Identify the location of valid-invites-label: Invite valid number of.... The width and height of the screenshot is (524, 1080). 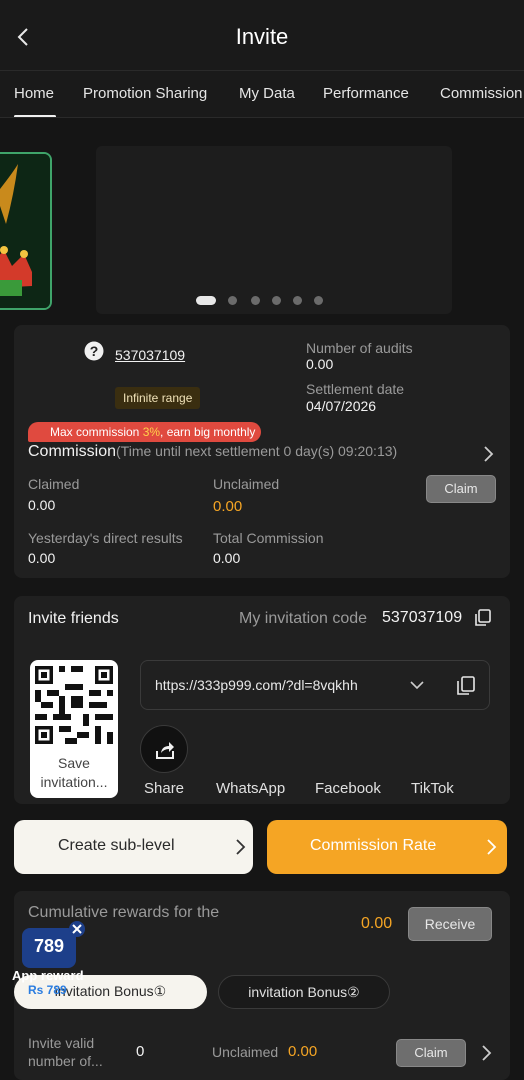
(65, 1052).